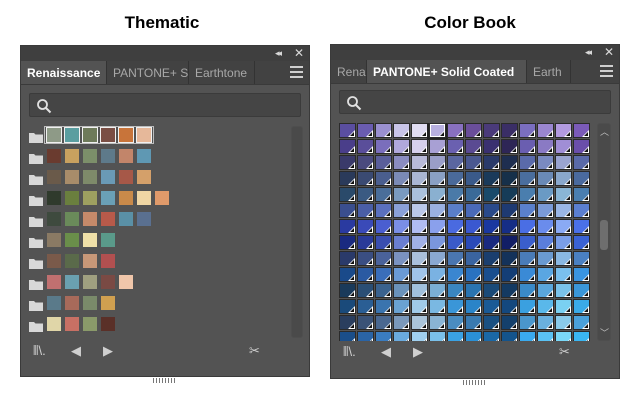  What do you see at coordinates (447, 71) in the screenshot?
I see `tab-pantone-solid-coated: PANTONE+ Solid Coated` at bounding box center [447, 71].